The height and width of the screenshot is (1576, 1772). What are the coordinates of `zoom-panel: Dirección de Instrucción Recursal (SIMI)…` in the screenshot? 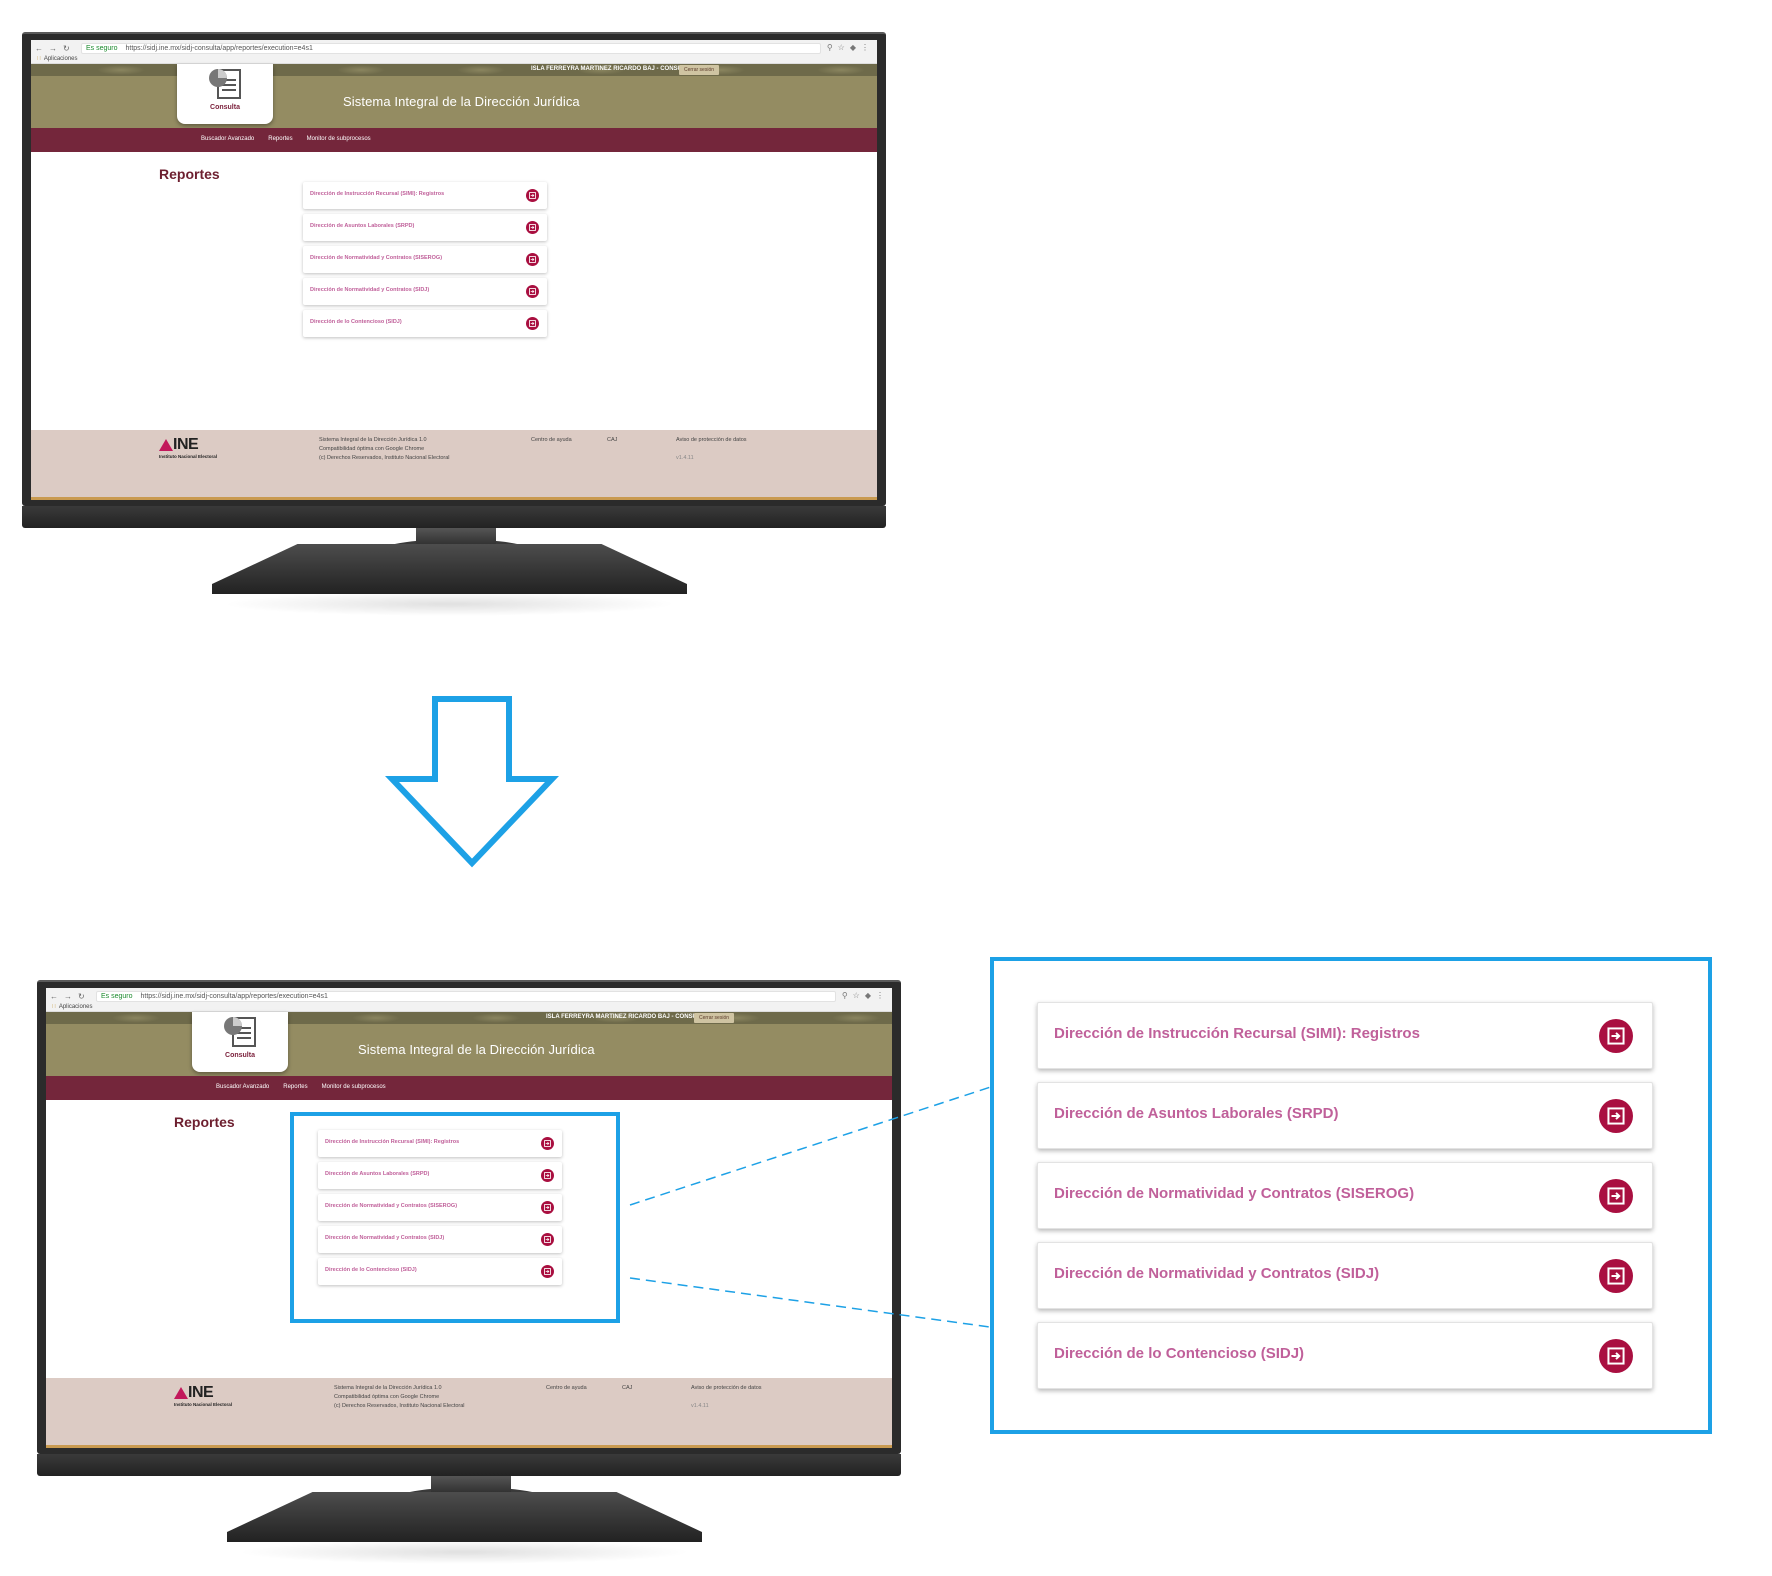 It's located at (1351, 1195).